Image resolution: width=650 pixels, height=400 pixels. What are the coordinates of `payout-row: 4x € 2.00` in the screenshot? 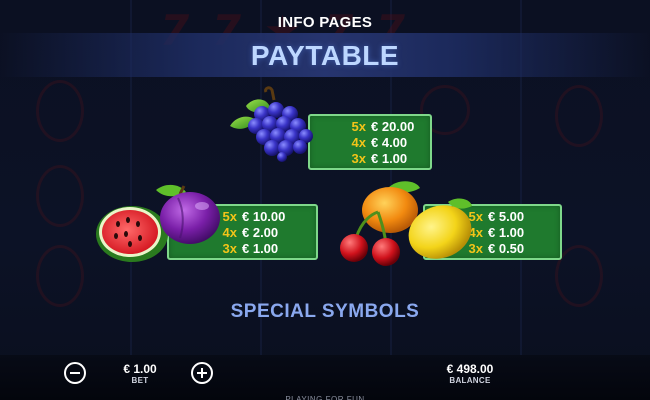 It's located at (266, 233).